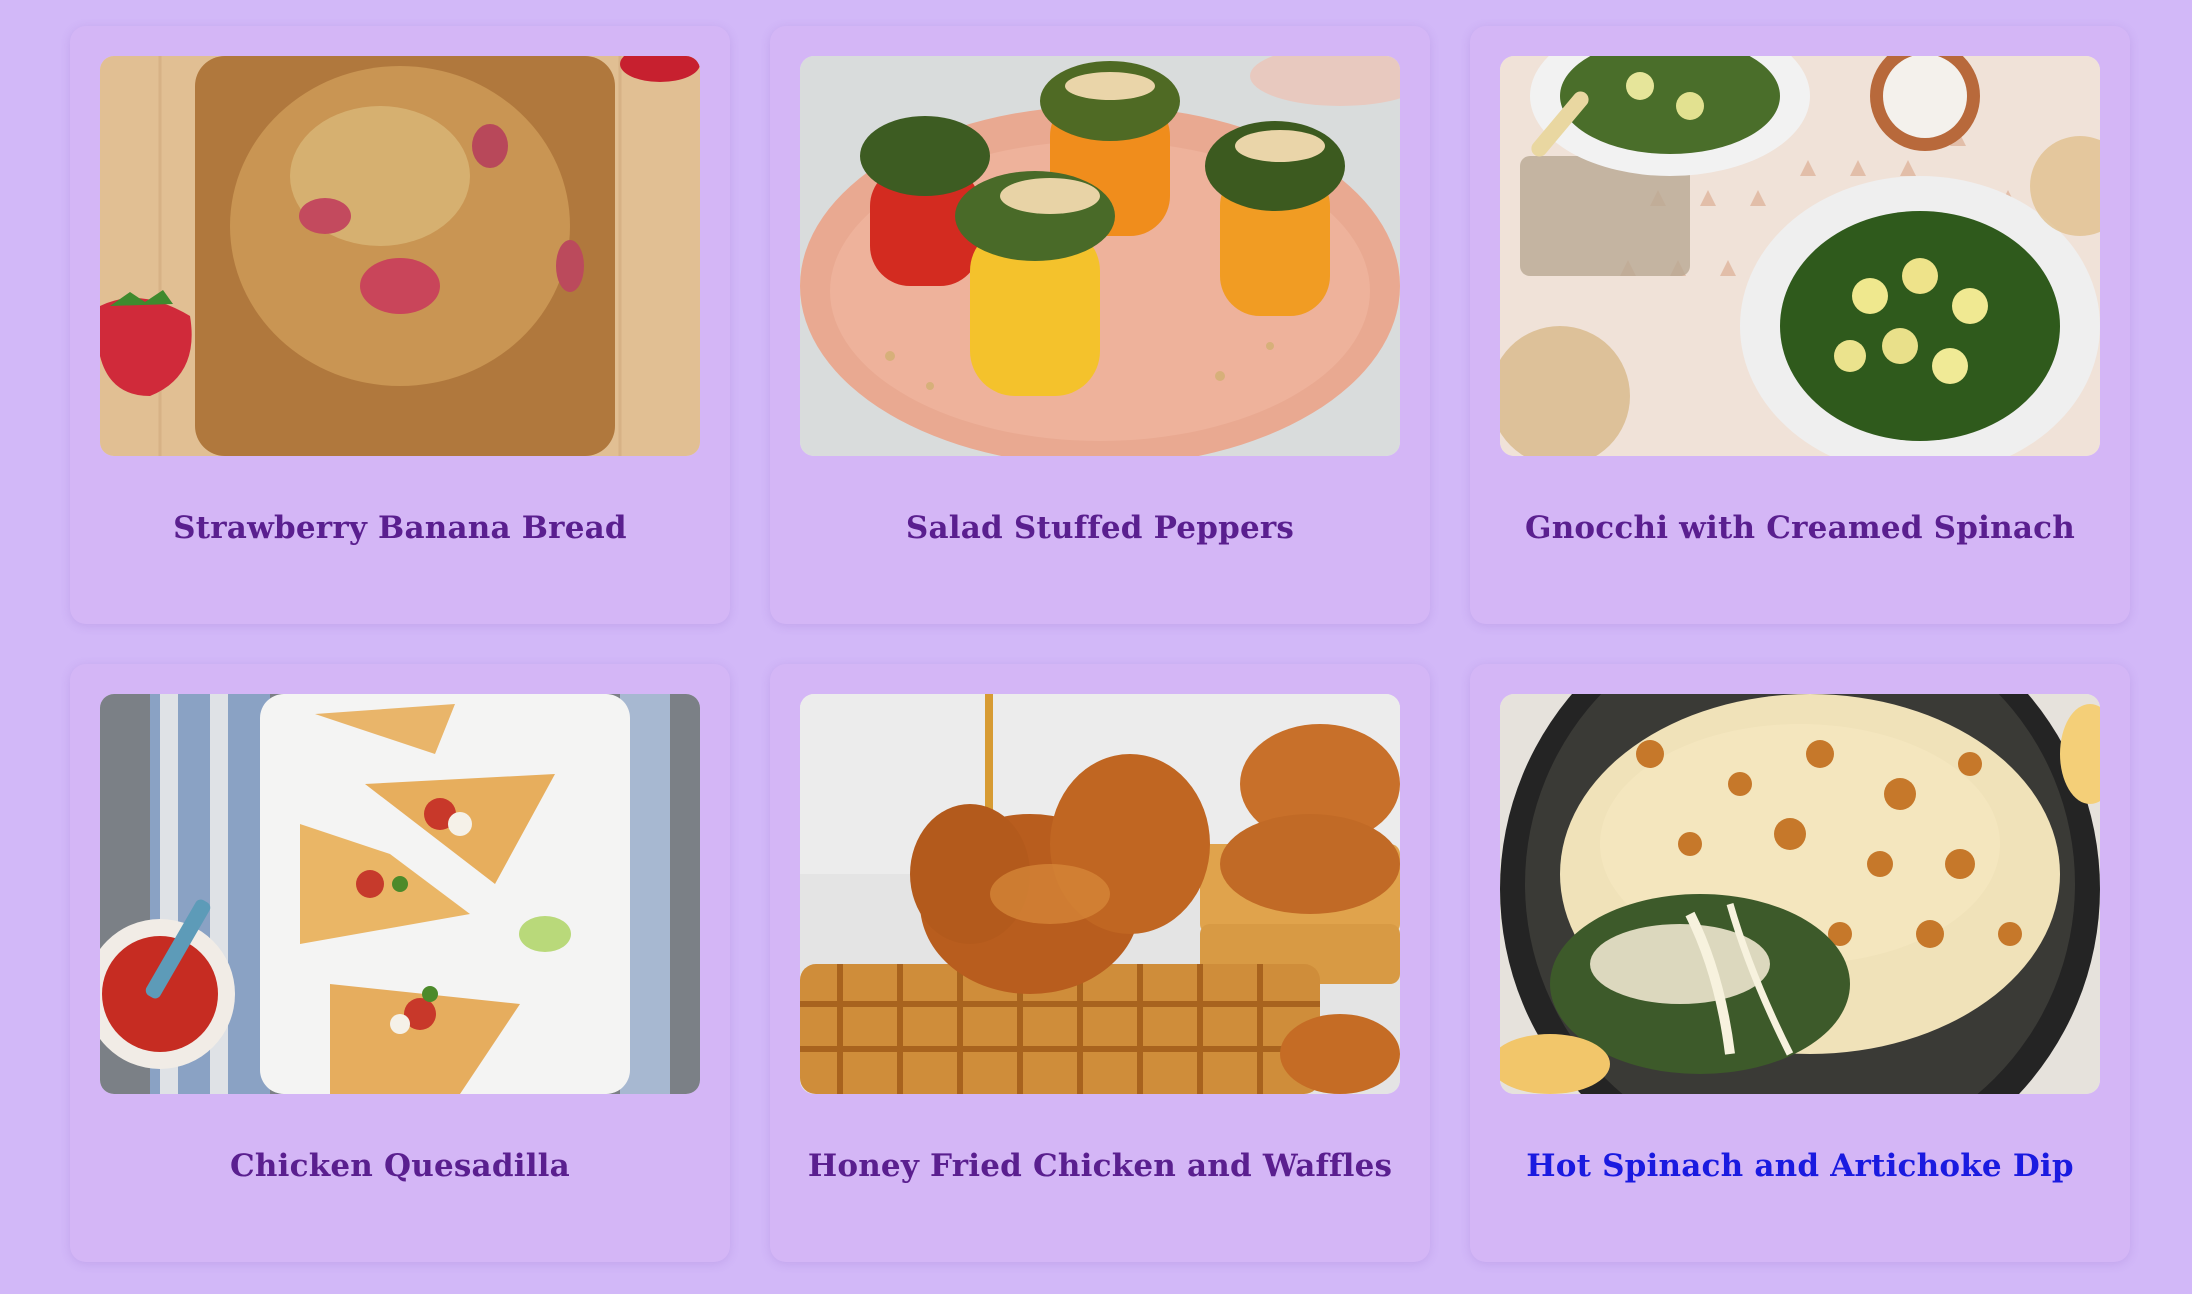 The image size is (2192, 1294). I want to click on spinach-artichoke-dip-photo, so click(1800, 894).